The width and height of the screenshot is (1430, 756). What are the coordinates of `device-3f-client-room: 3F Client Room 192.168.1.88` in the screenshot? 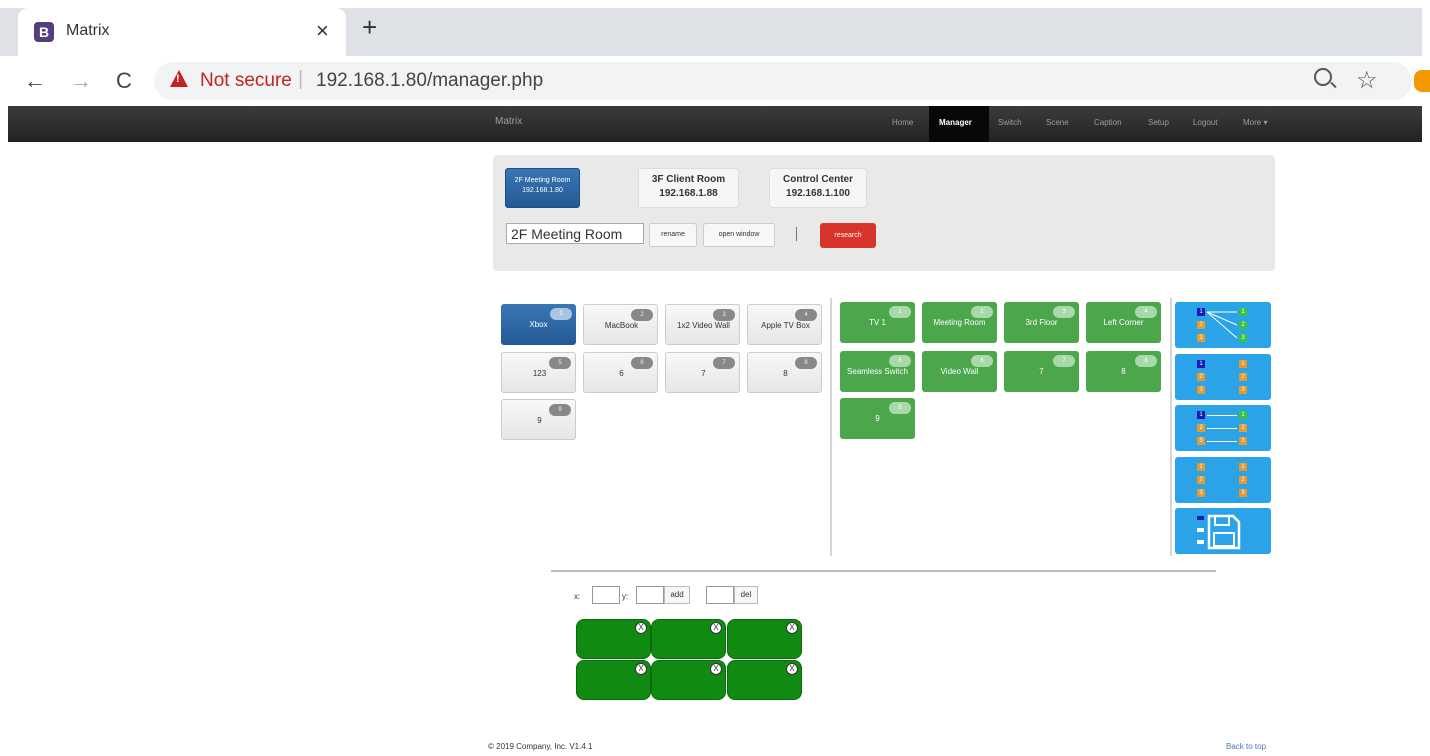 It's located at (688, 188).